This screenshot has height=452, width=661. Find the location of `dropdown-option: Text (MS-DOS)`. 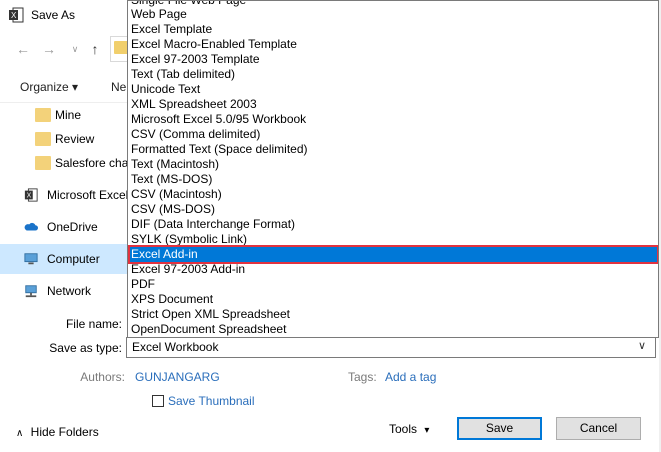

dropdown-option: Text (MS-DOS) is located at coordinates (393, 179).